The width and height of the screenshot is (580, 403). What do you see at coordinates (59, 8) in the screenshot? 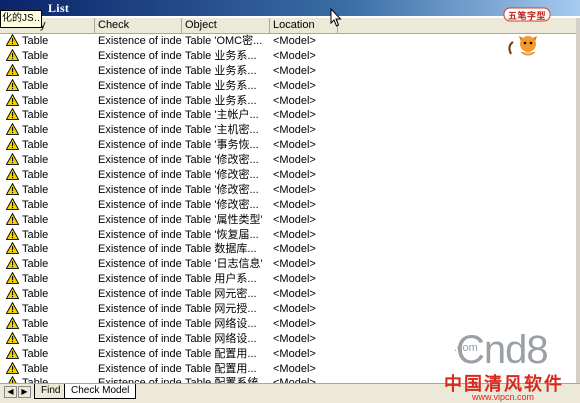
I see `window-title: List` at bounding box center [59, 8].